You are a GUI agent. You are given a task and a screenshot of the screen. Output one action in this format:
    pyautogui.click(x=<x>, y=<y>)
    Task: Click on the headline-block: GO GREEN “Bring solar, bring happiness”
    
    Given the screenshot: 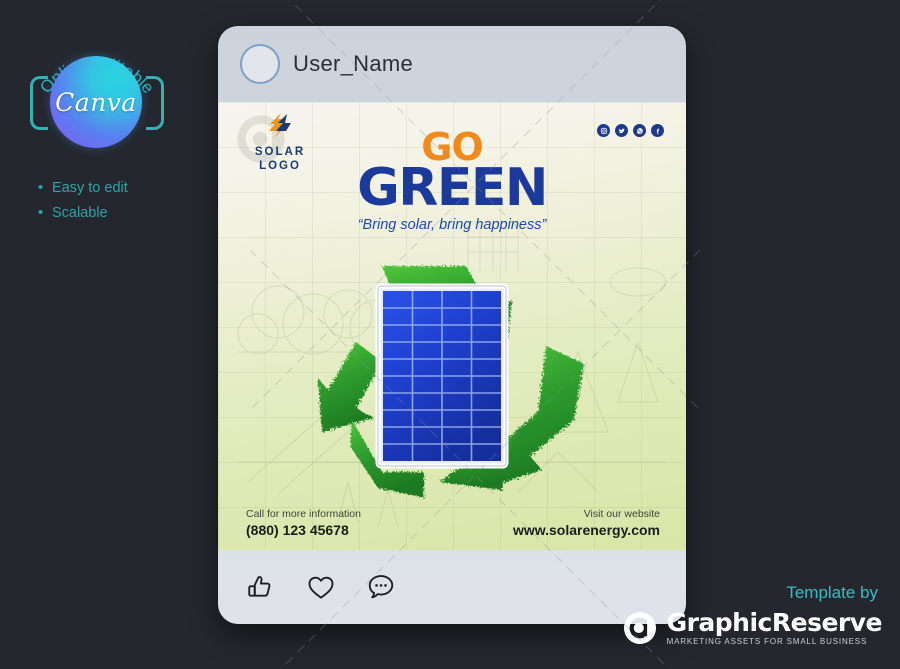 What is the action you would take?
    pyautogui.click(x=452, y=180)
    